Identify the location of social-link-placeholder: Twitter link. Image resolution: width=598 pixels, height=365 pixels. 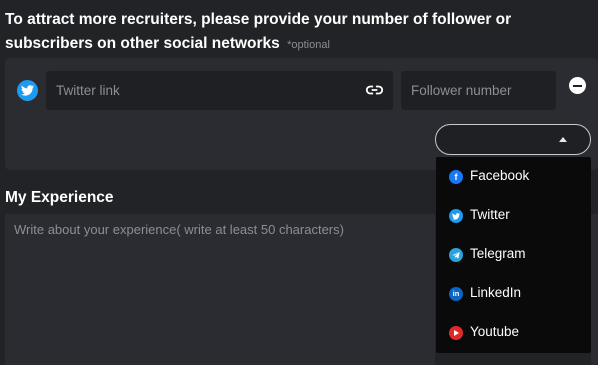
(88, 90).